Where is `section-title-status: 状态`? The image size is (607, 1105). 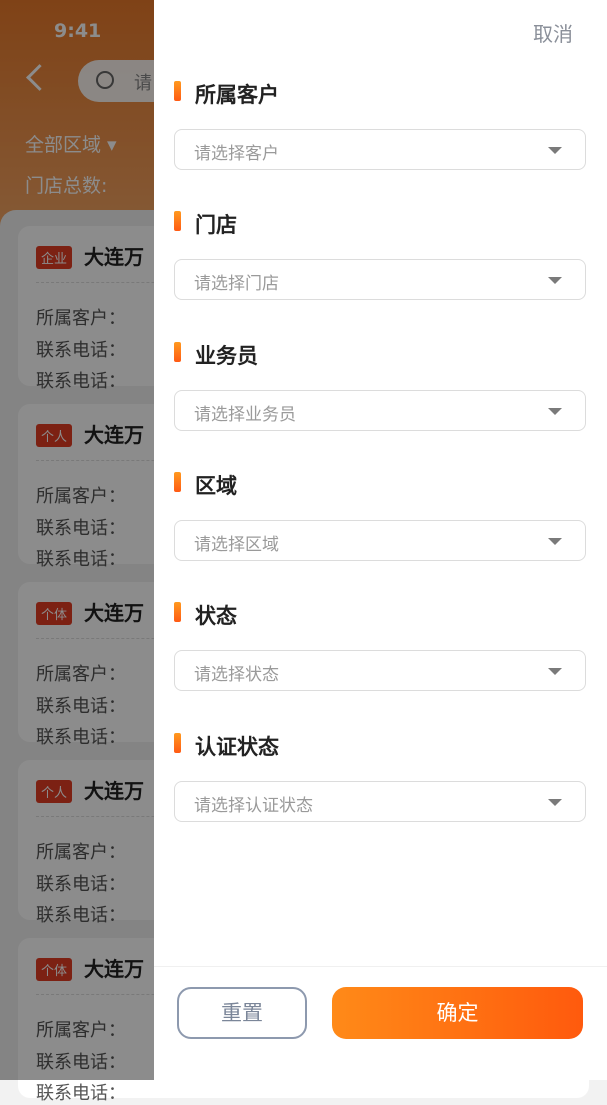
section-title-status: 状态 is located at coordinates (205, 615).